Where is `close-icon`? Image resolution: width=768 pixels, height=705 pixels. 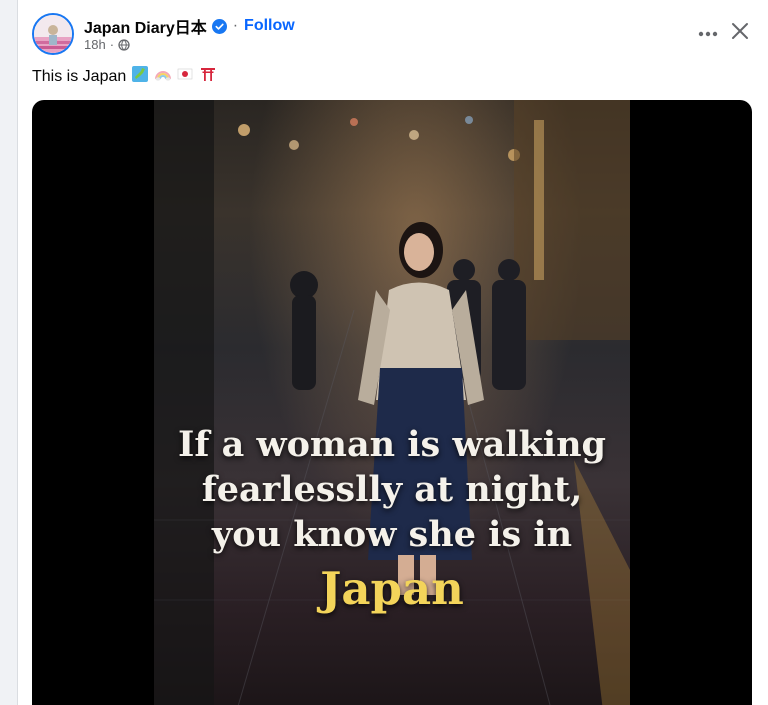
close-icon is located at coordinates (740, 33).